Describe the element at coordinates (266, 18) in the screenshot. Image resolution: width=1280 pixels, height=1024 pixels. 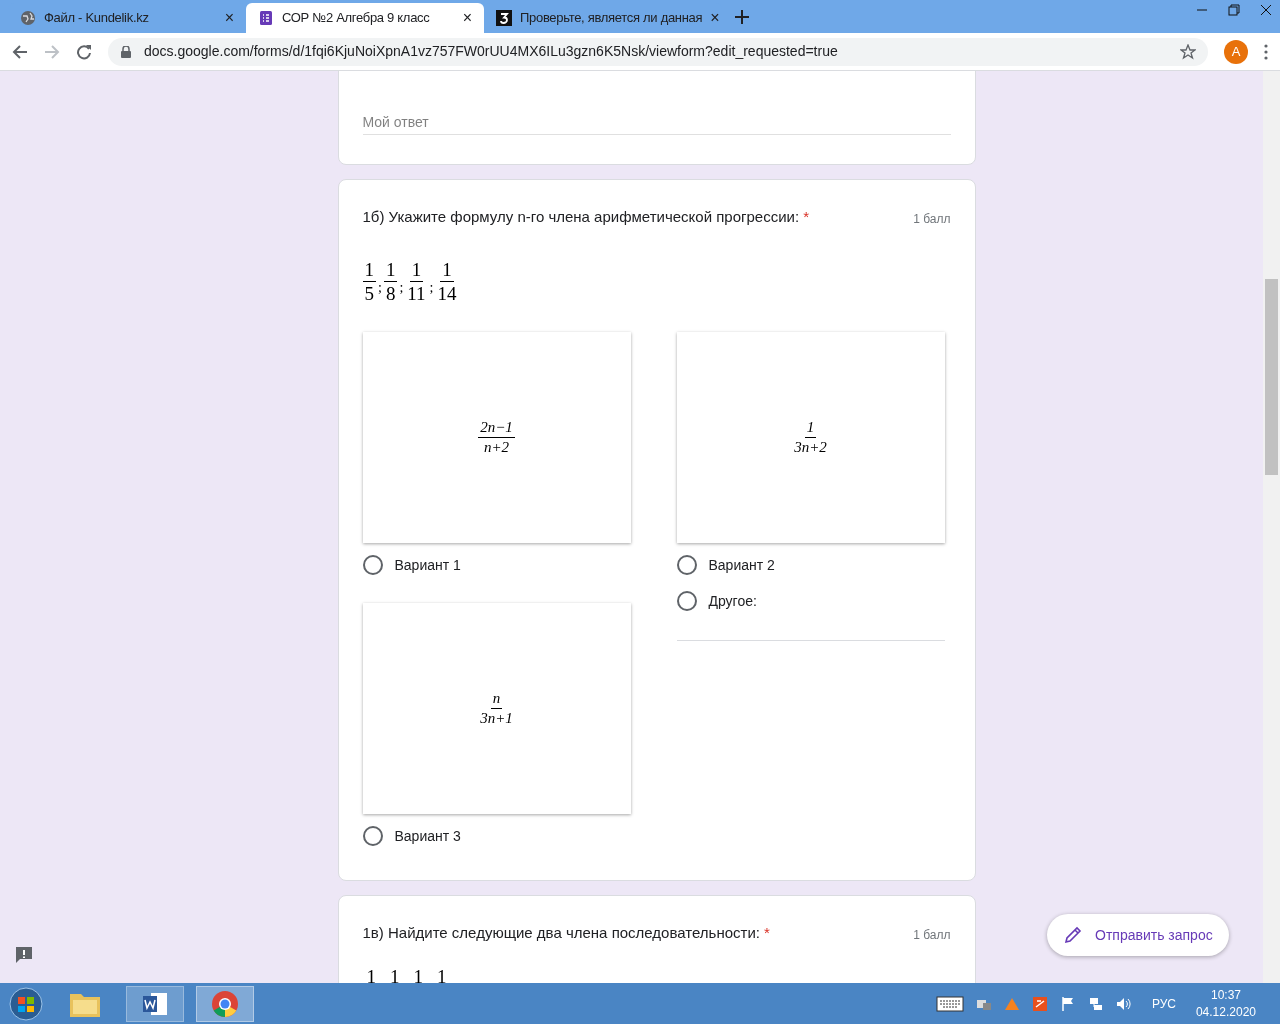
I see `form-icon` at that location.